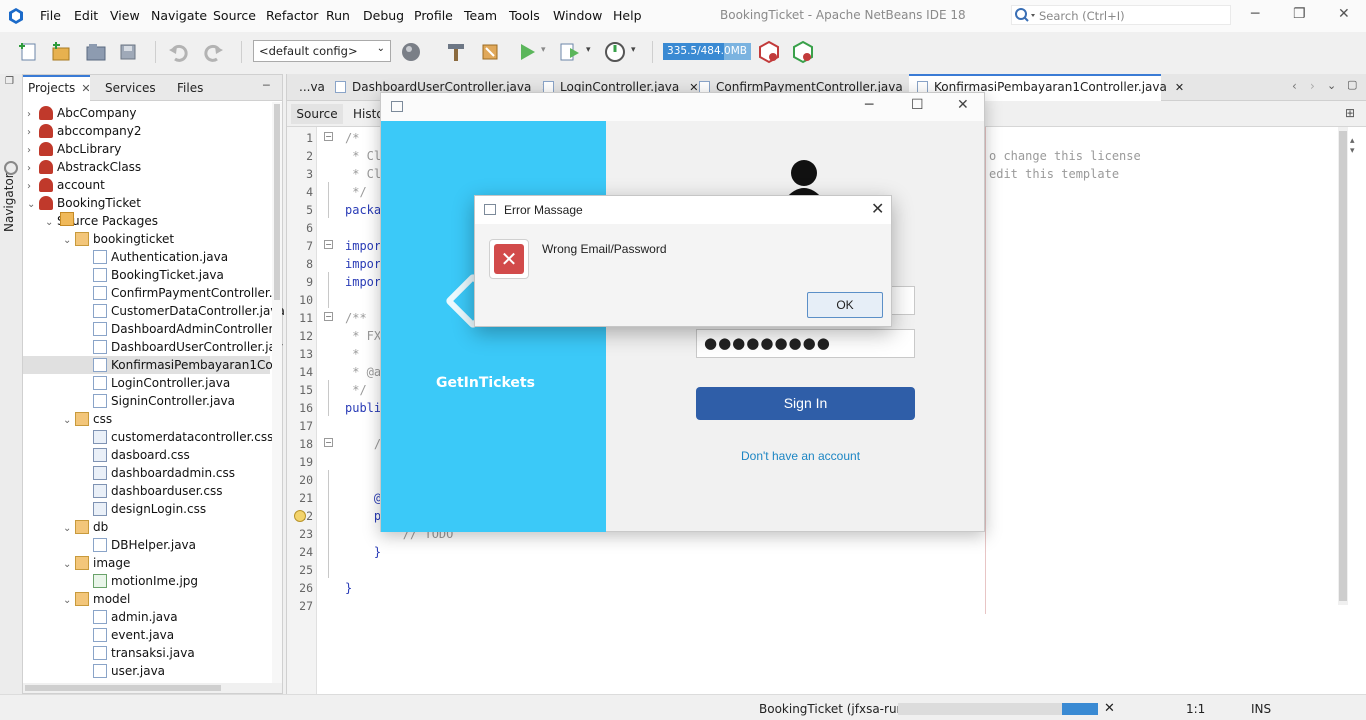 The width and height of the screenshot is (1366, 720). Describe the element at coordinates (338, 15) in the screenshot. I see `menu-run: Run` at that location.